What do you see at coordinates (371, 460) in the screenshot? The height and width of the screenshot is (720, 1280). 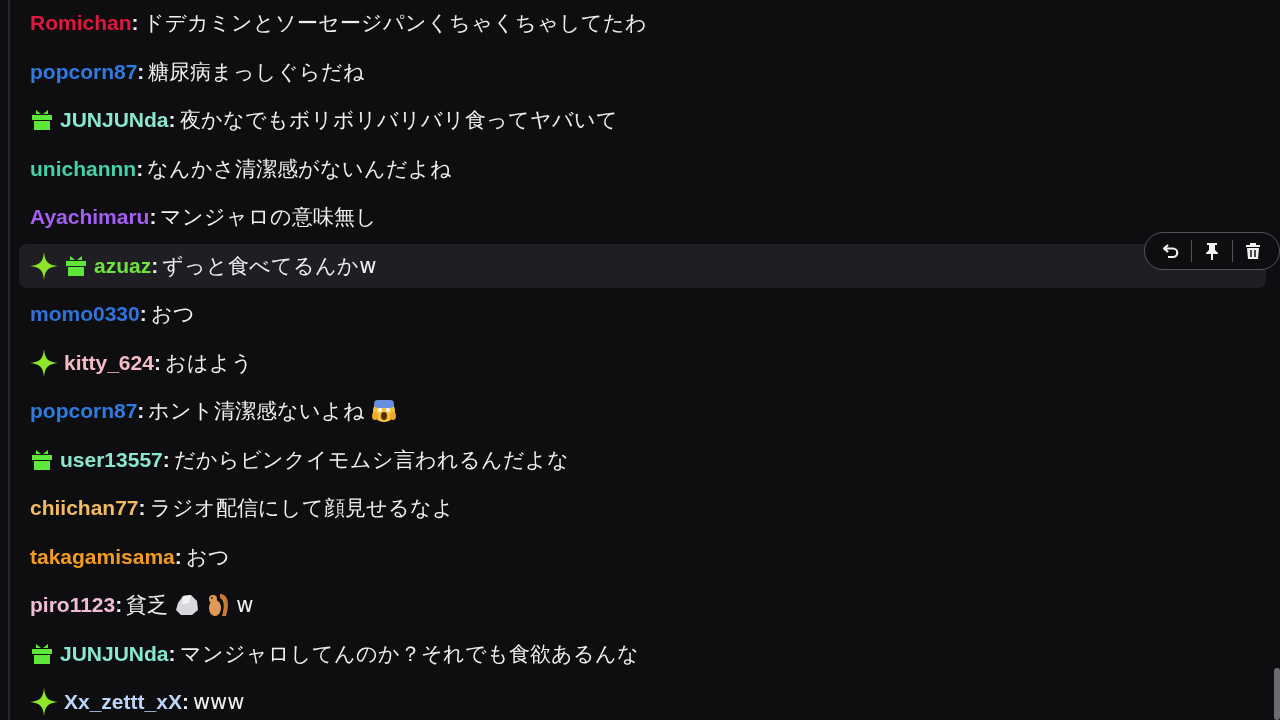 I see `message-text: だからビンクイモムシ言われるんだよな` at bounding box center [371, 460].